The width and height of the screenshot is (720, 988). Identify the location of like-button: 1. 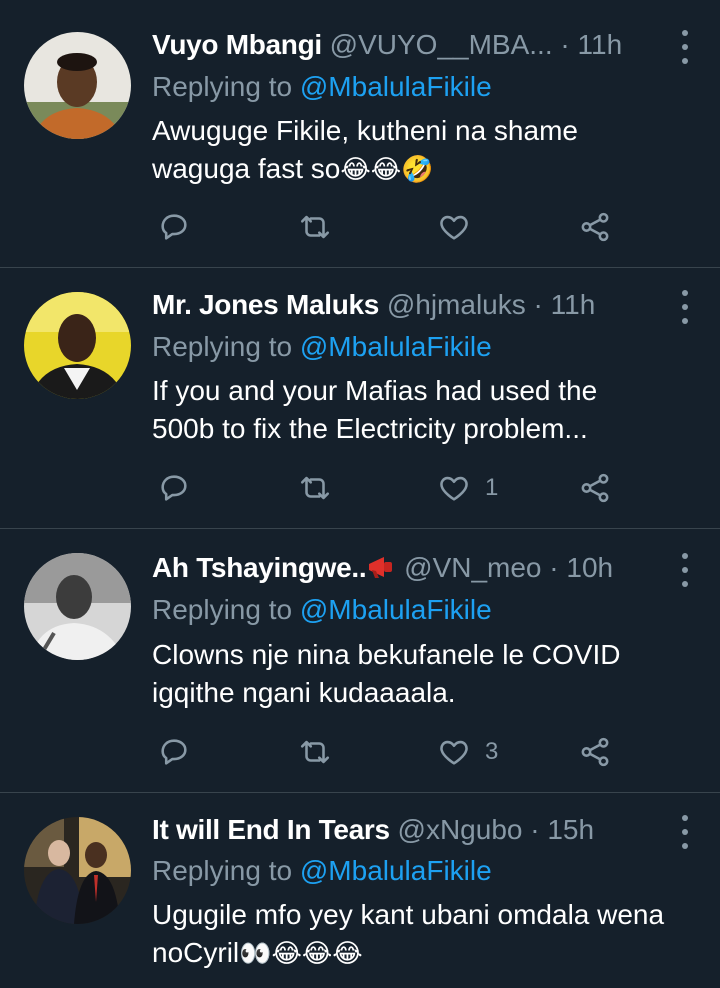
(467, 488).